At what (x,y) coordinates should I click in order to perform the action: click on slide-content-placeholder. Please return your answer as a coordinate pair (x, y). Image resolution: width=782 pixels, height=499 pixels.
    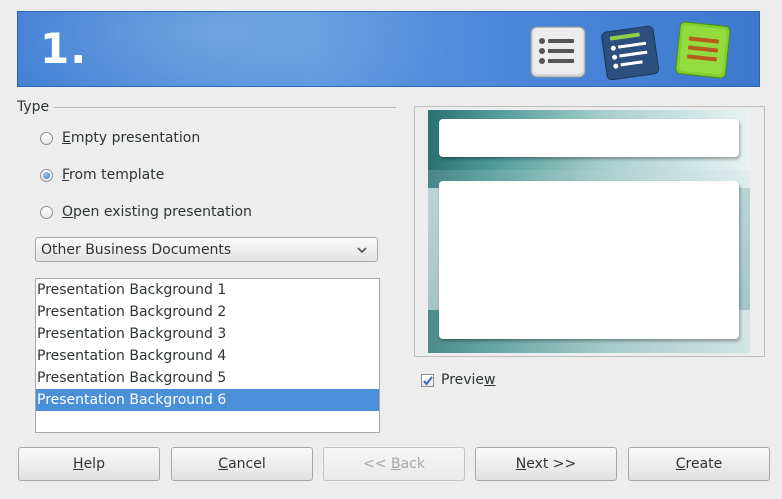
    Looking at the image, I should click on (589, 260).